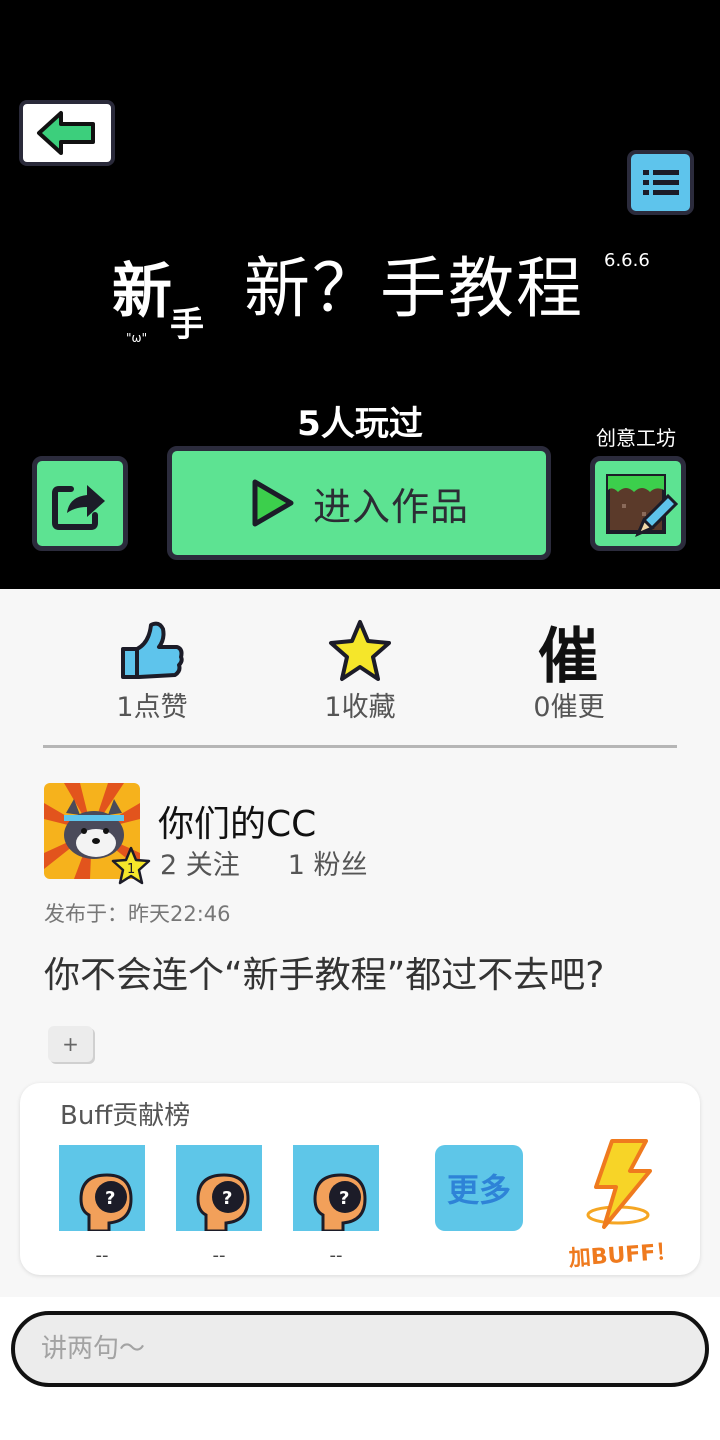 The image size is (720, 1440). What do you see at coordinates (78, 507) in the screenshot?
I see `share-icon` at bounding box center [78, 507].